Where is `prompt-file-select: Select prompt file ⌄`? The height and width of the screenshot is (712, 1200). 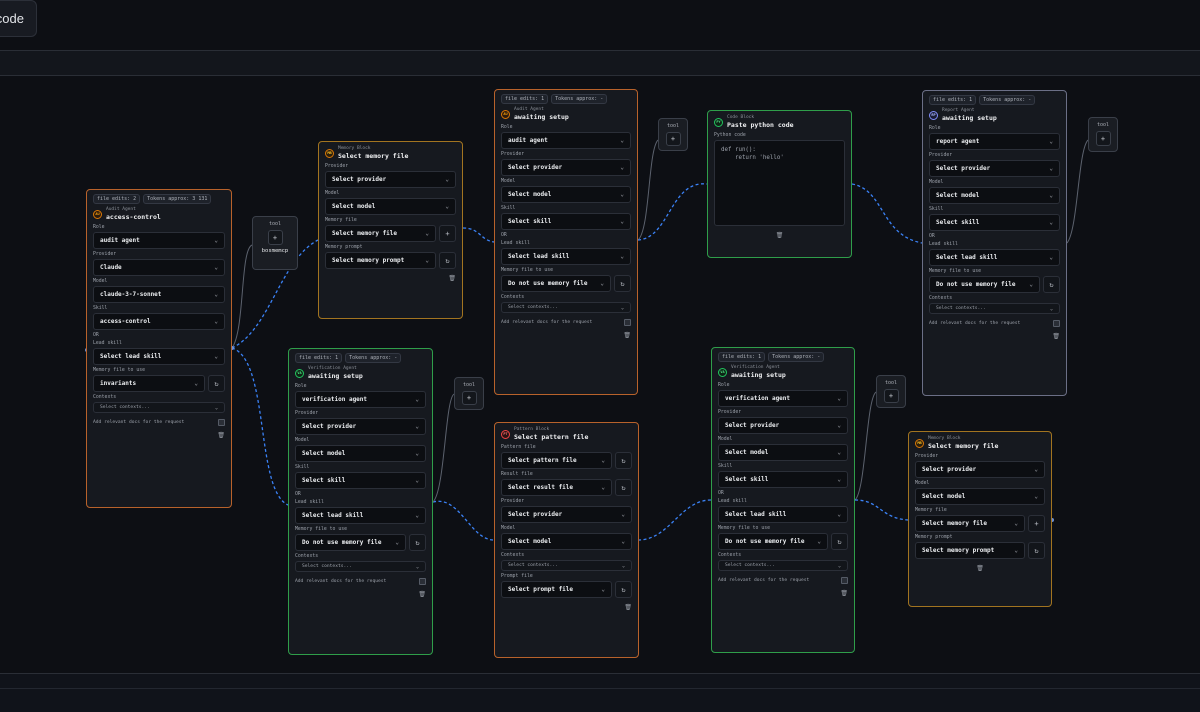
prompt-file-select: Select prompt file ⌄ is located at coordinates (556, 589).